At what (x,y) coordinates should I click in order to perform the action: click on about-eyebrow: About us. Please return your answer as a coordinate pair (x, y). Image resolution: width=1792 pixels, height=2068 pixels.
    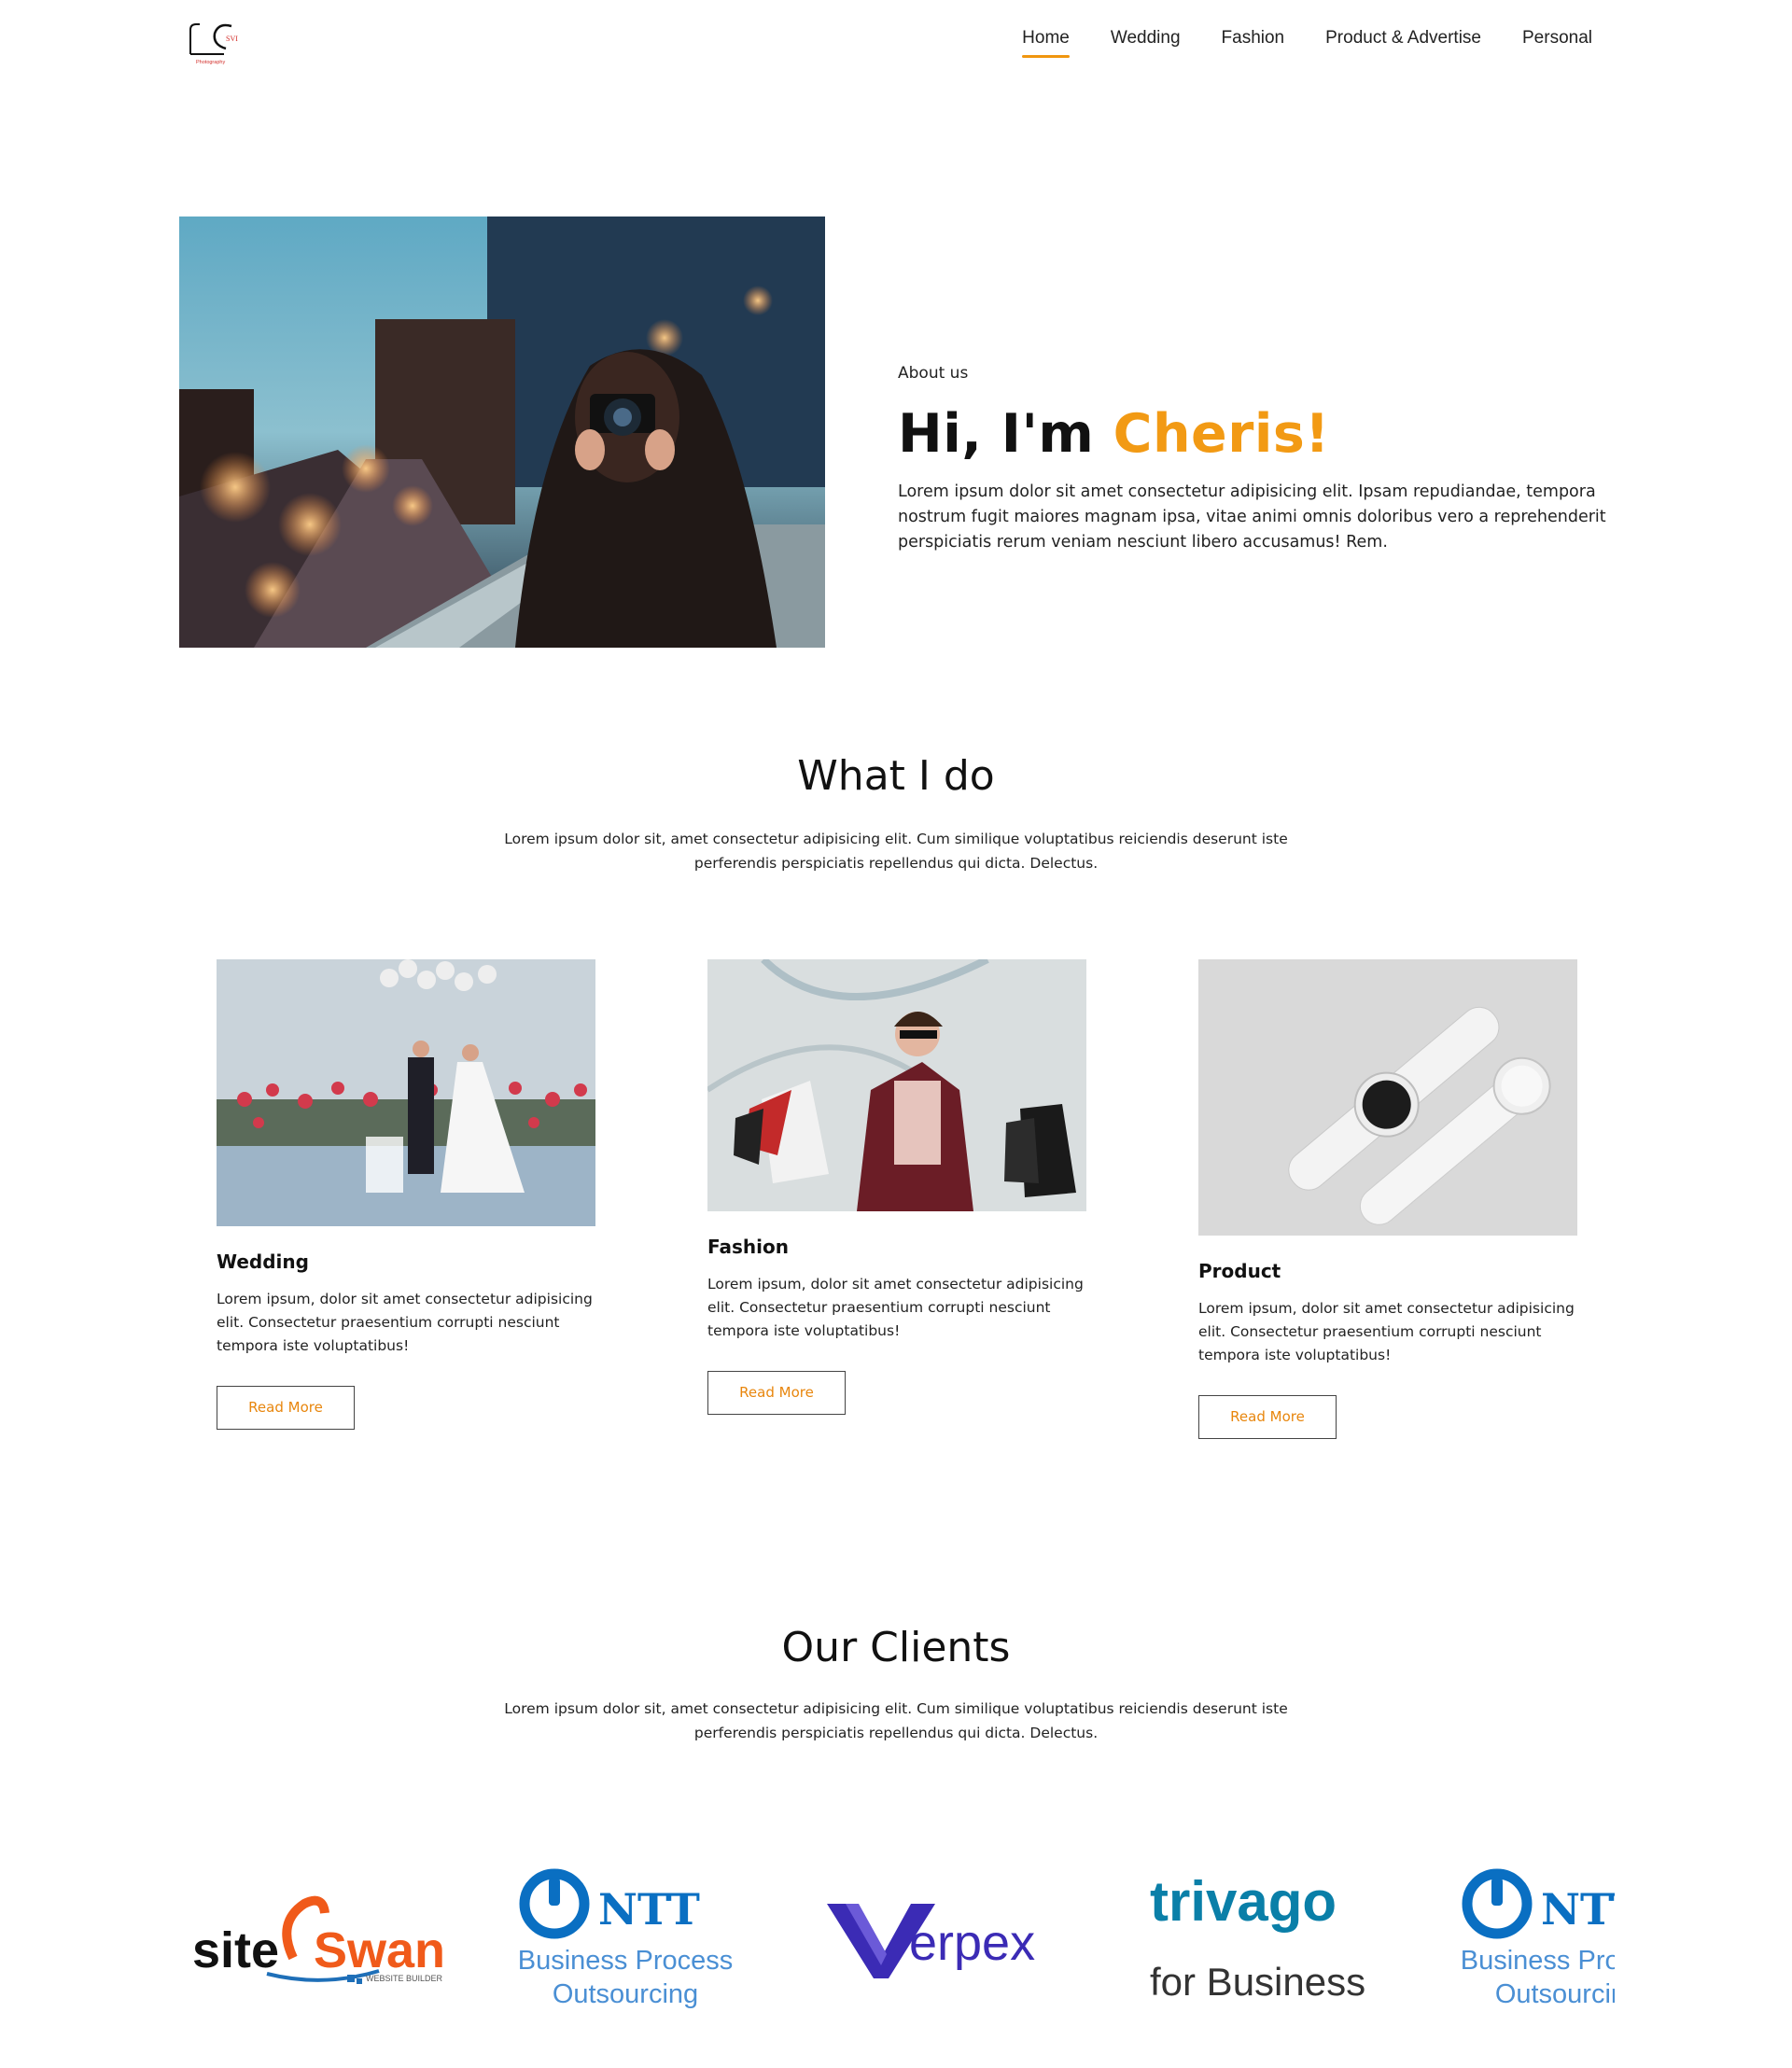
    Looking at the image, I should click on (933, 373).